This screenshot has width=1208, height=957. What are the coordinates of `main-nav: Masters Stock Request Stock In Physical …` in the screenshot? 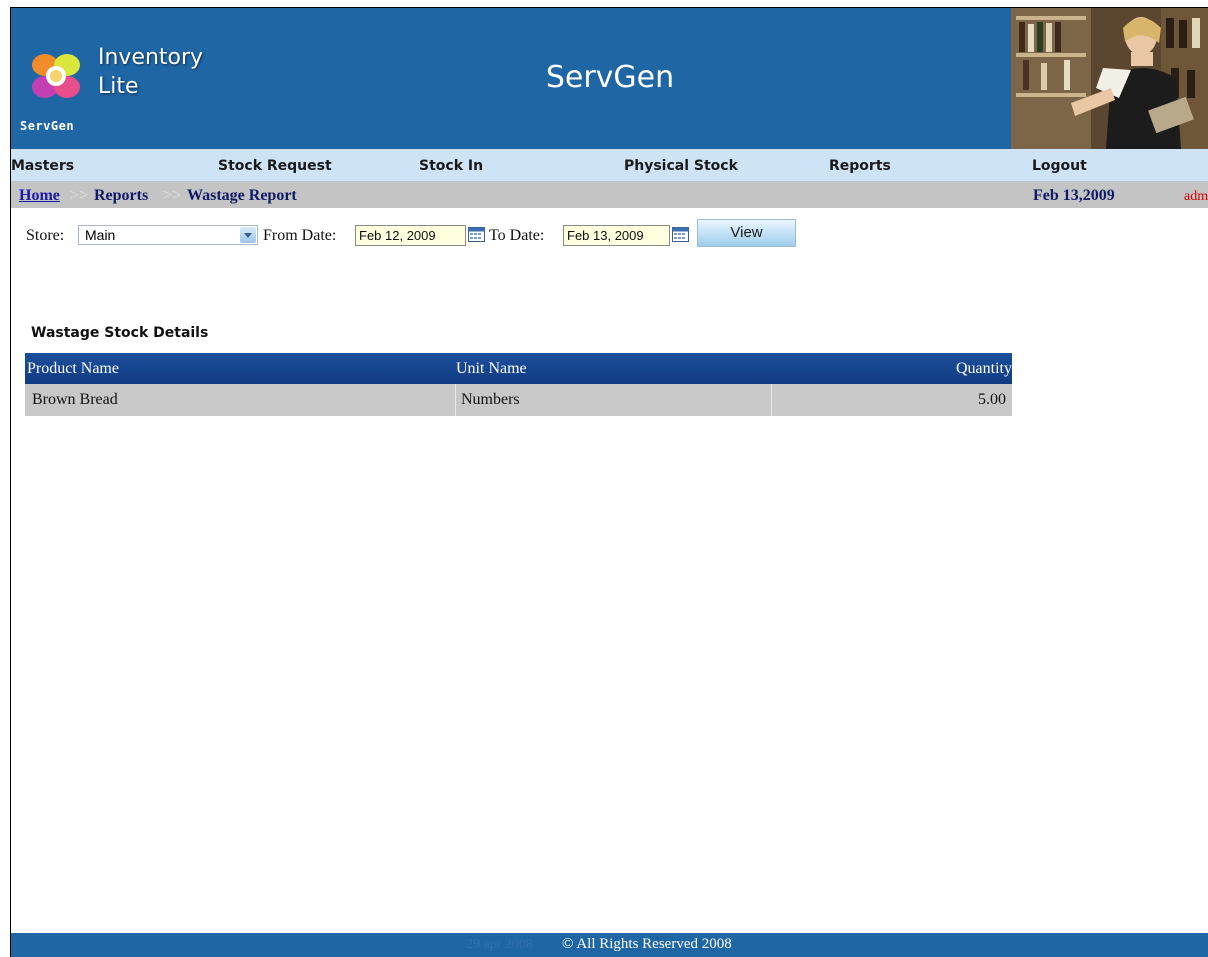 It's located at (609, 165).